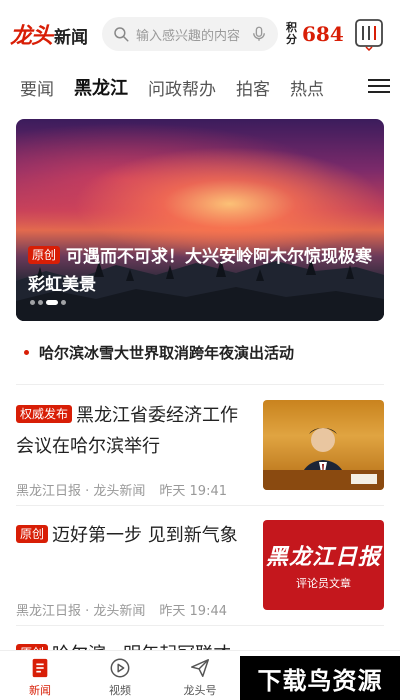 The height and width of the screenshot is (700, 400). I want to click on news-title: 权威发布 黑龙江省委经济工作会议在哈尔滨举行, so click(131, 431).